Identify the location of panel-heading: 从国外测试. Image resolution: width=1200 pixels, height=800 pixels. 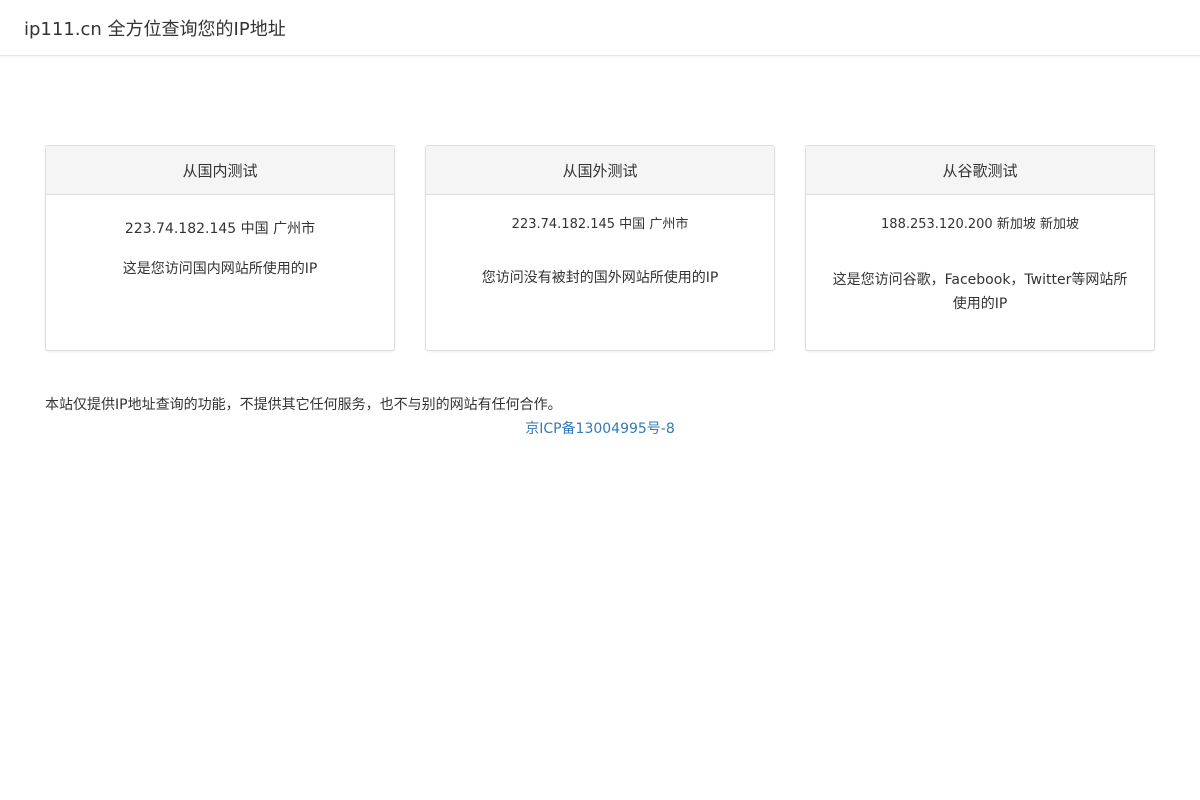
(600, 170).